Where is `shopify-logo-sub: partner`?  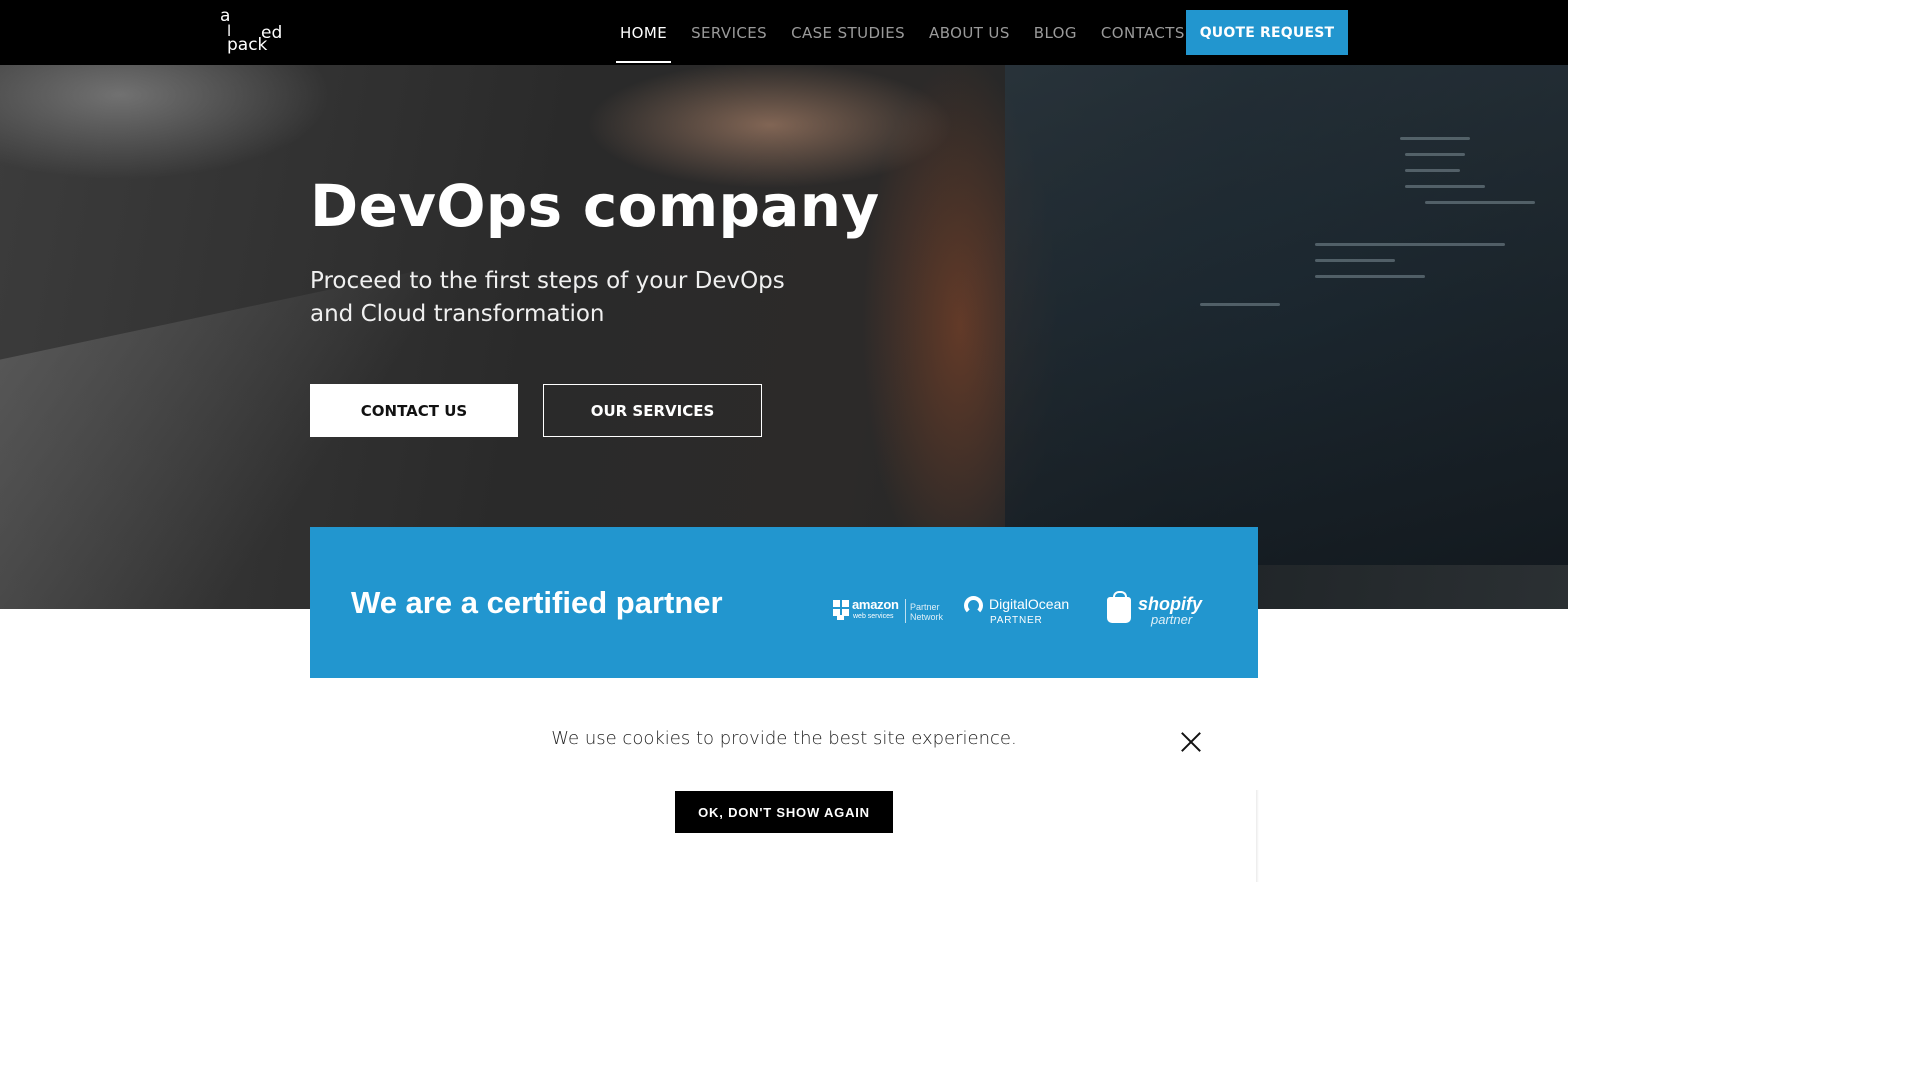
shopify-logo-sub: partner is located at coordinates (1172, 619).